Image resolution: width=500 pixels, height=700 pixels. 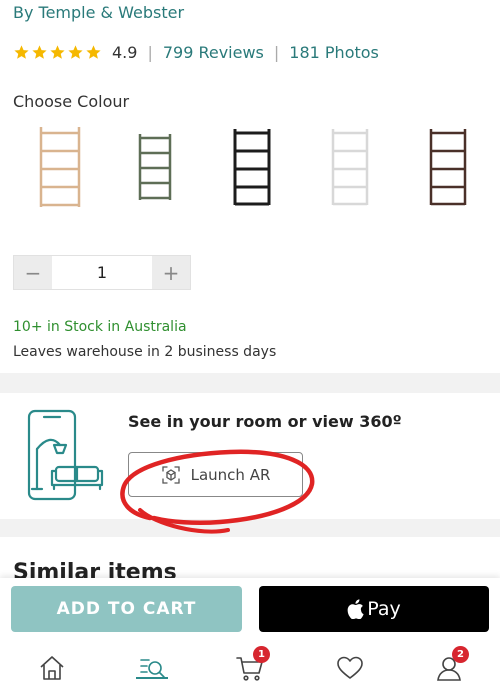 I want to click on nav-account: 2, so click(x=449, y=668).